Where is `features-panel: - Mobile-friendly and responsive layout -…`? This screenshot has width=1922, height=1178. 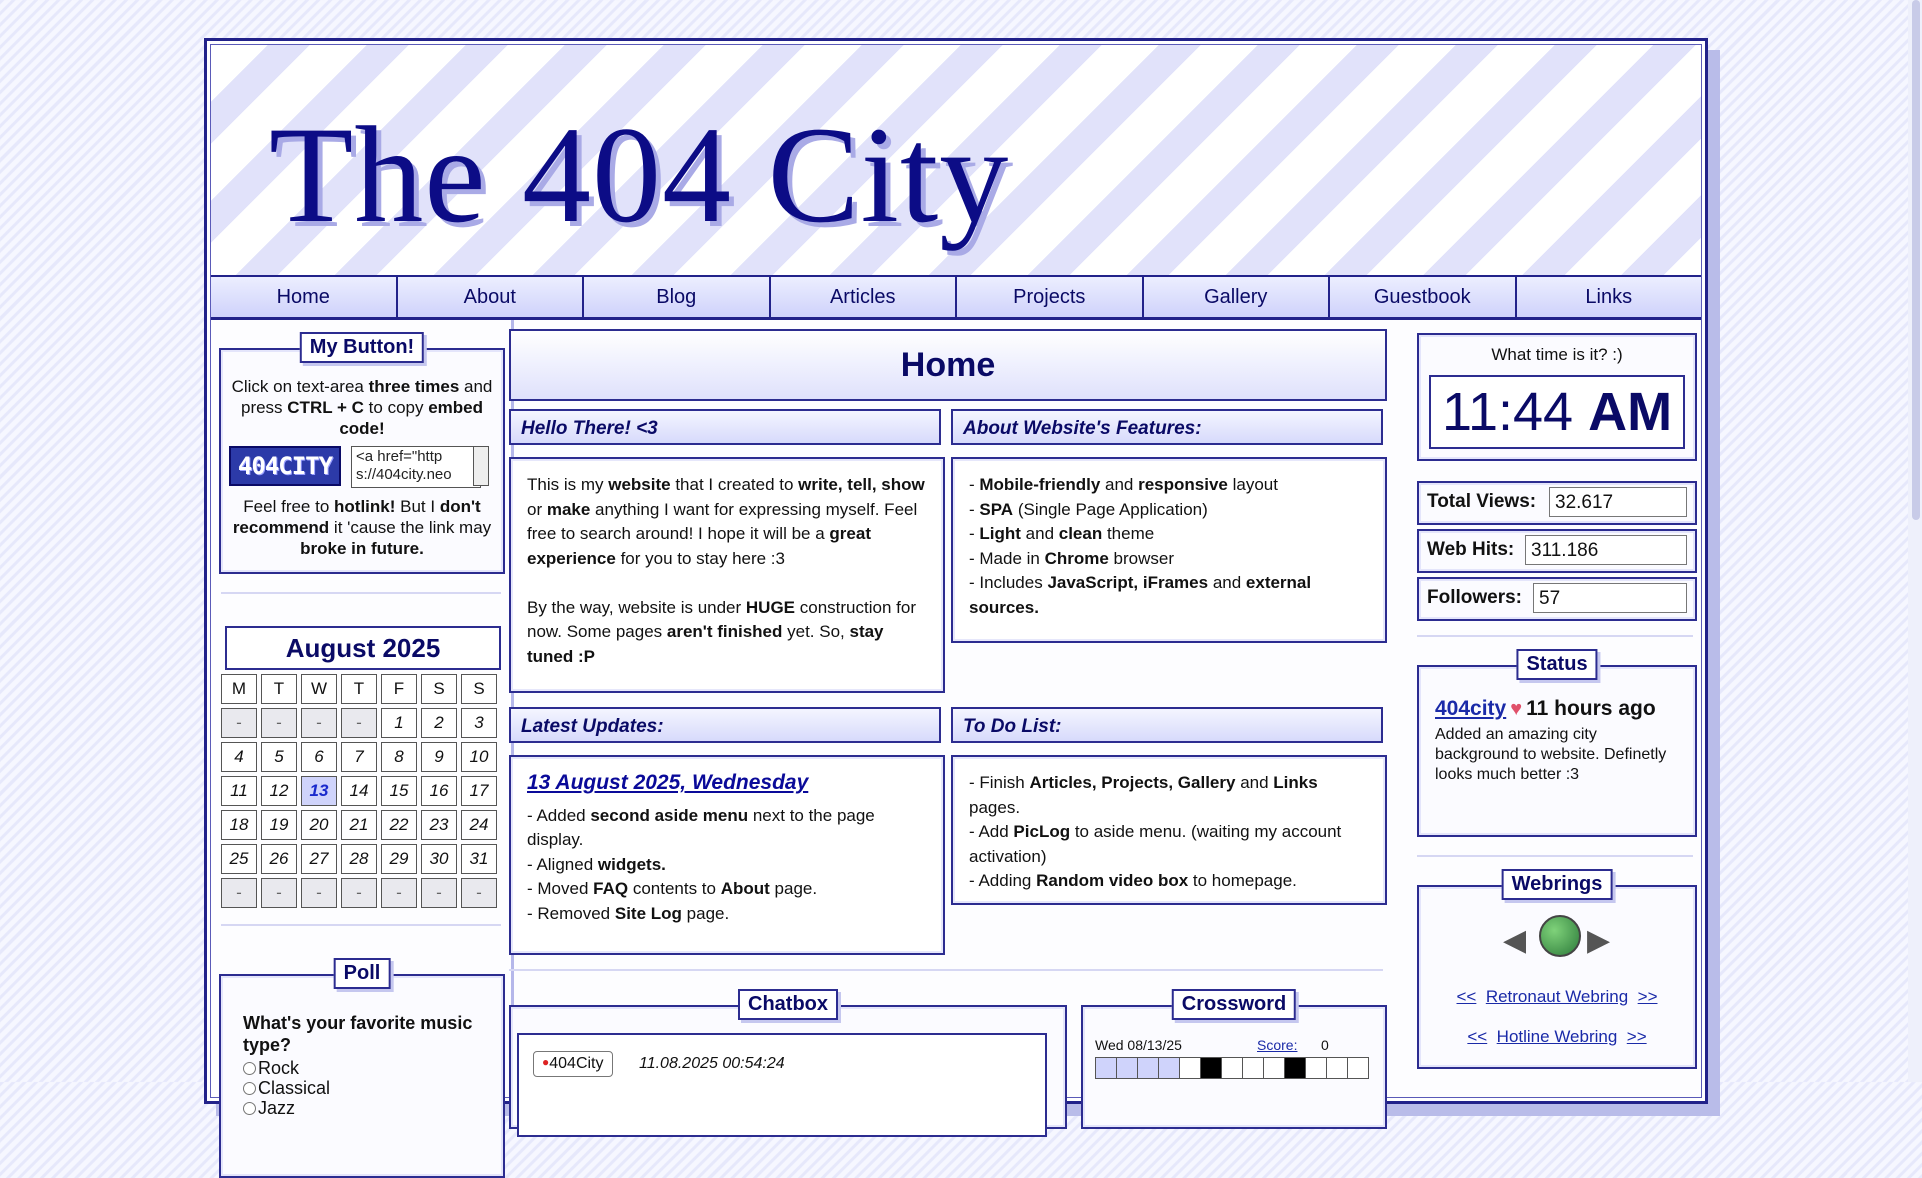 features-panel: - Mobile-friendly and responsive layout -… is located at coordinates (1169, 550).